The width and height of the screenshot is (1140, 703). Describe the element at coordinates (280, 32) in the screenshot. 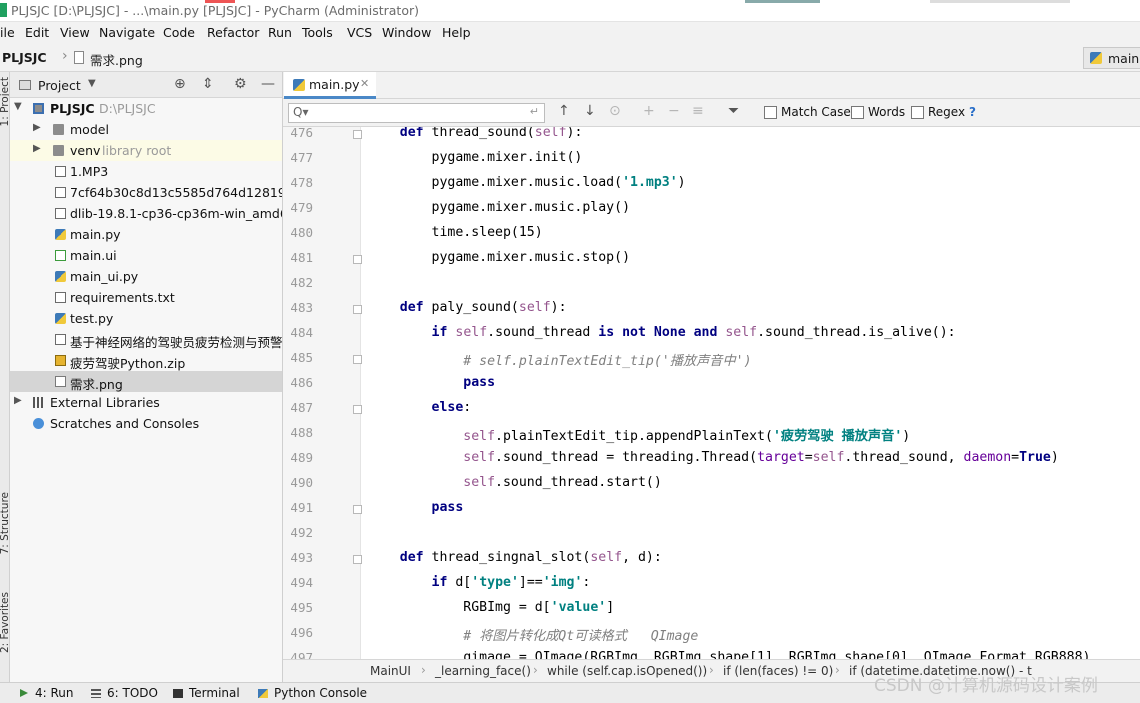

I see `menu-run: Run` at that location.